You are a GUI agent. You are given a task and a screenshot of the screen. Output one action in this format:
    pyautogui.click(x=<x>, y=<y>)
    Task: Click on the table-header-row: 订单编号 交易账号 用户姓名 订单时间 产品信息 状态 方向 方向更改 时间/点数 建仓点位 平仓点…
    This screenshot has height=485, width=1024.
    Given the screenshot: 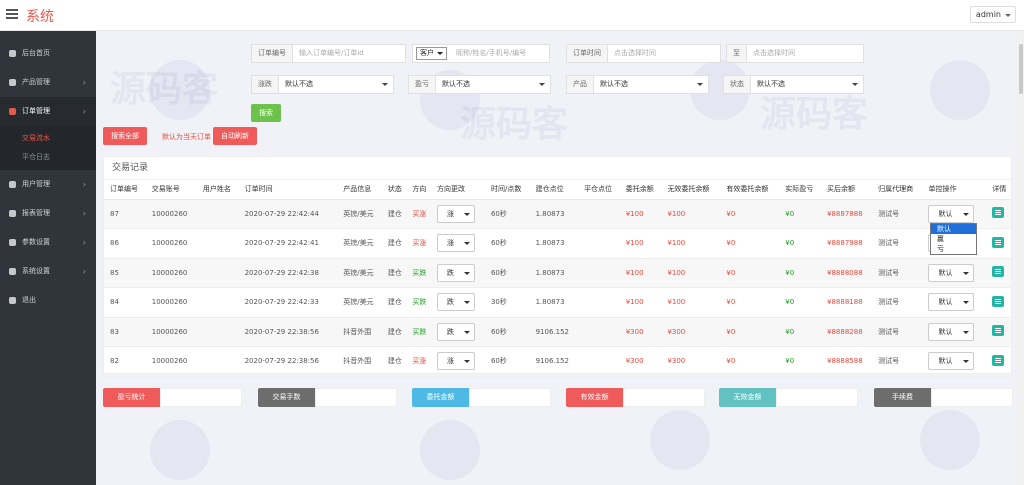 What is the action you would take?
    pyautogui.click(x=557, y=190)
    